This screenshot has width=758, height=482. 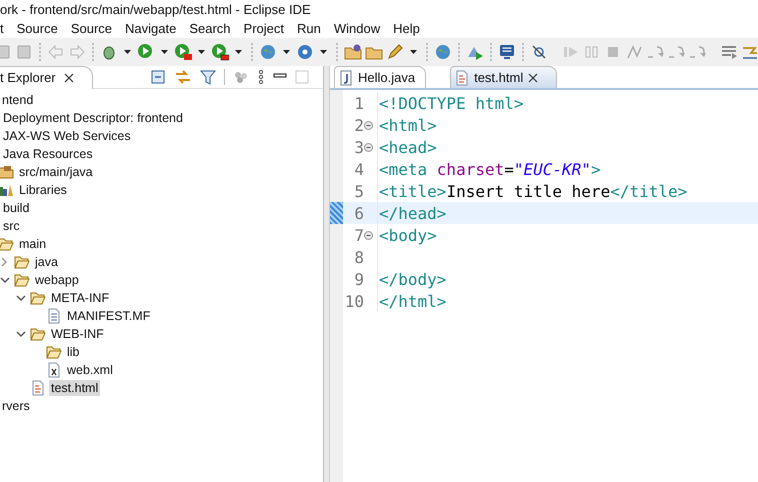 What do you see at coordinates (77, 334) in the screenshot?
I see `tree-item: WEB-INF` at bounding box center [77, 334].